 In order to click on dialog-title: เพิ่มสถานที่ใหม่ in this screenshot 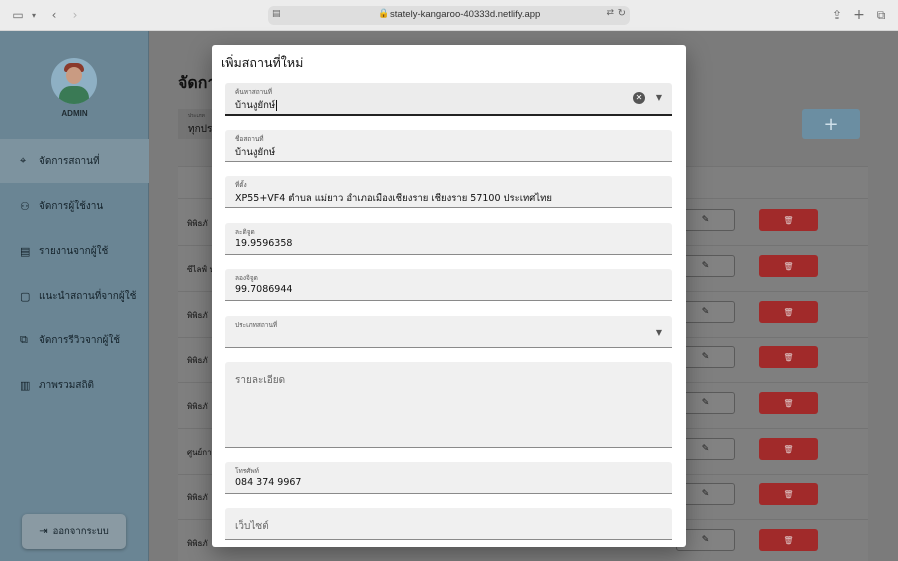, I will do `click(262, 62)`.